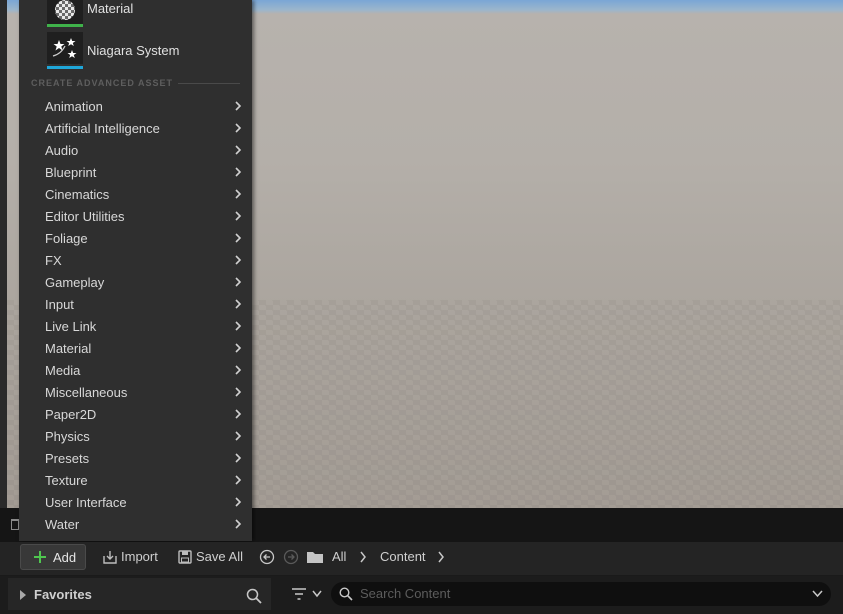  I want to click on menu-category-label: Cinematics, so click(77, 194).